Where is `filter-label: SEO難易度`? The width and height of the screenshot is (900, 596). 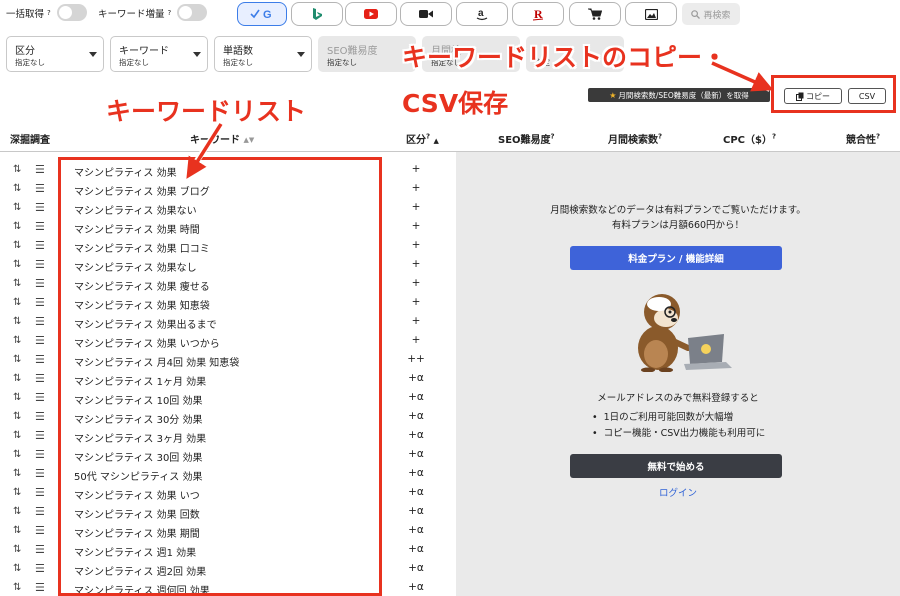 filter-label: SEO難易度 is located at coordinates (352, 51).